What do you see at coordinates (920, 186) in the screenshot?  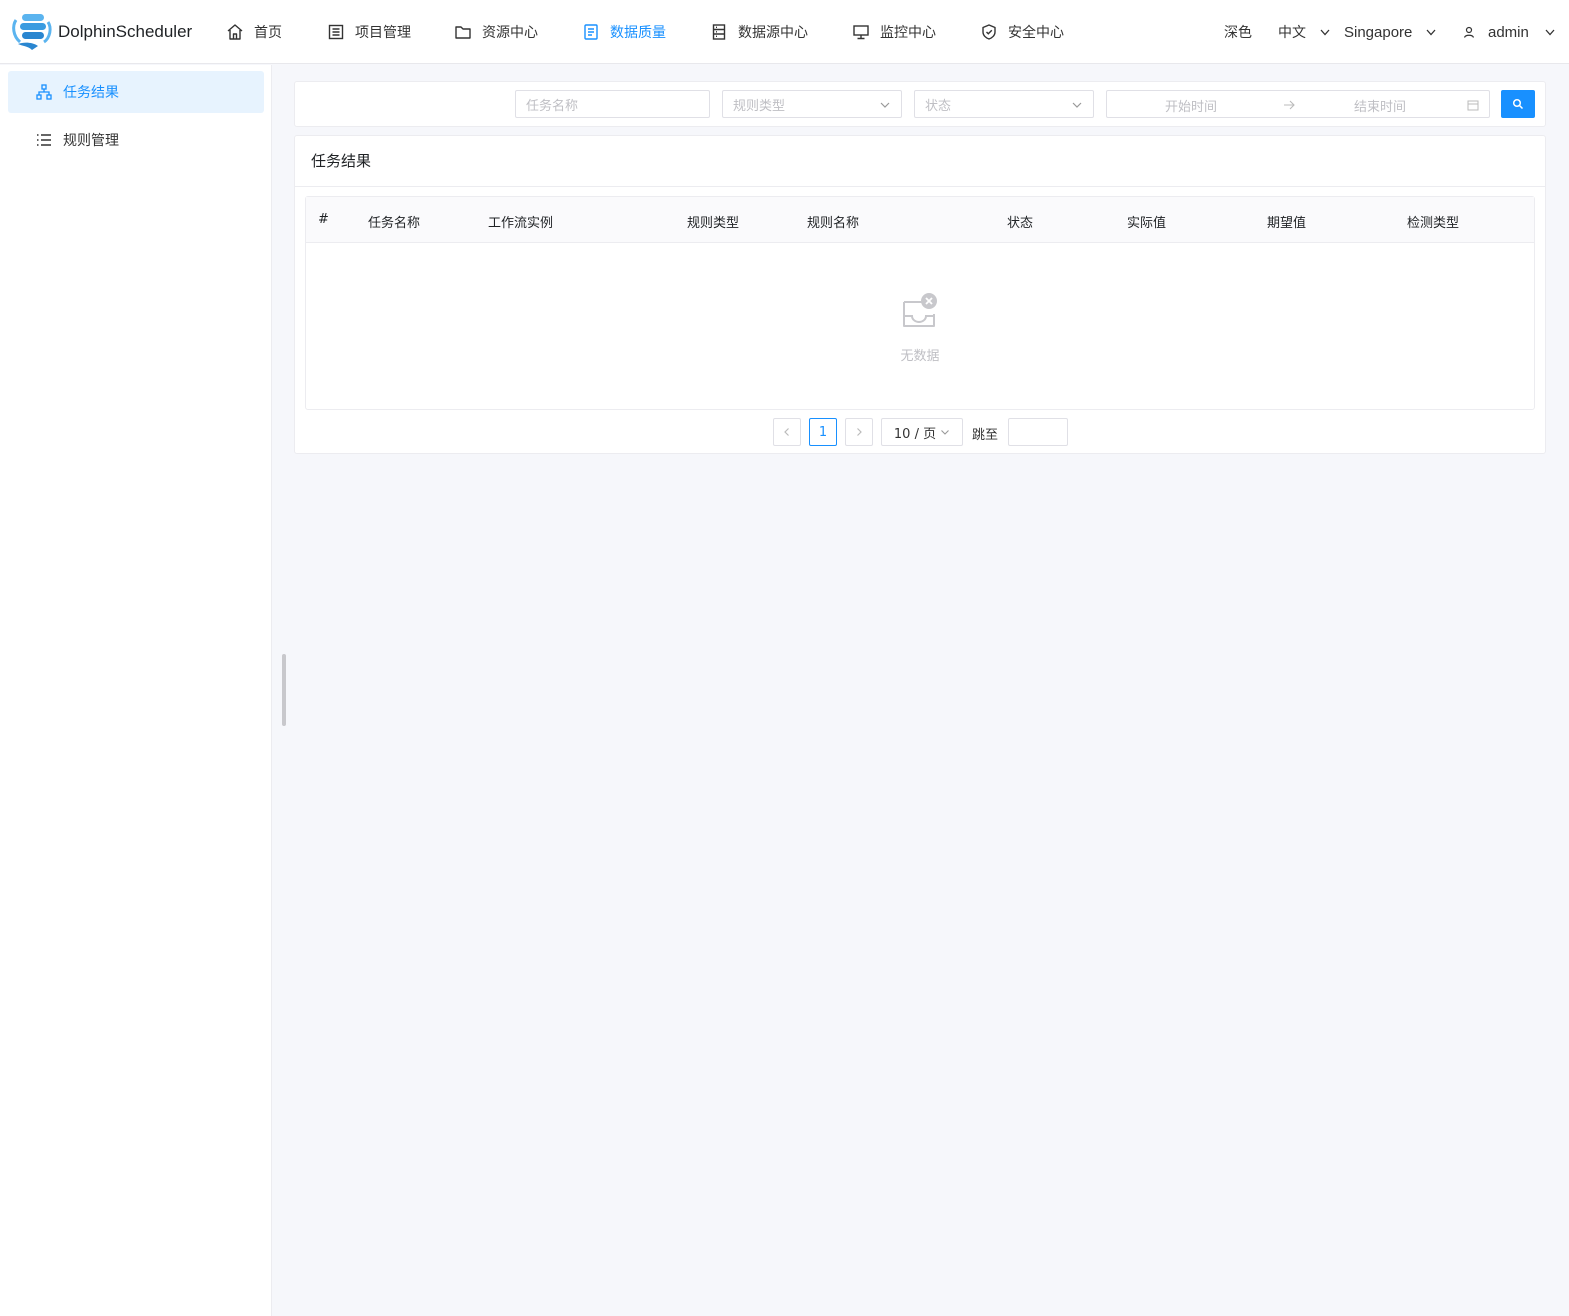 I see `card-divider` at bounding box center [920, 186].